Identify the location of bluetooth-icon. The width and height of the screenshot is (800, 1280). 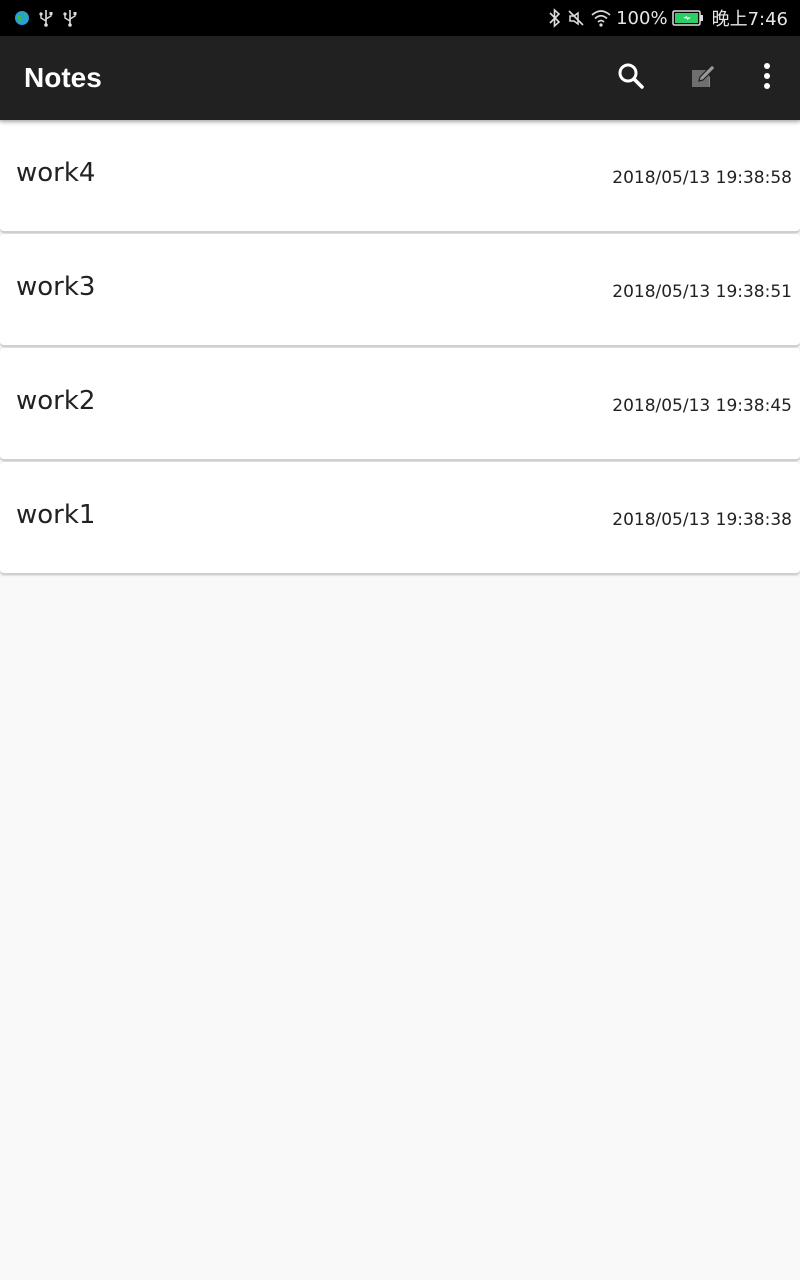
(555, 18).